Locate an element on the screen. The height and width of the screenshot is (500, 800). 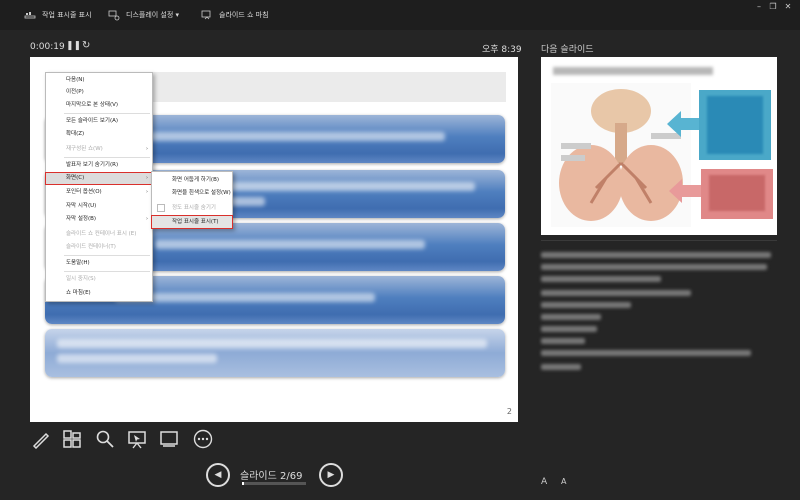
preview-blue-box-text is located at coordinates (735, 125).